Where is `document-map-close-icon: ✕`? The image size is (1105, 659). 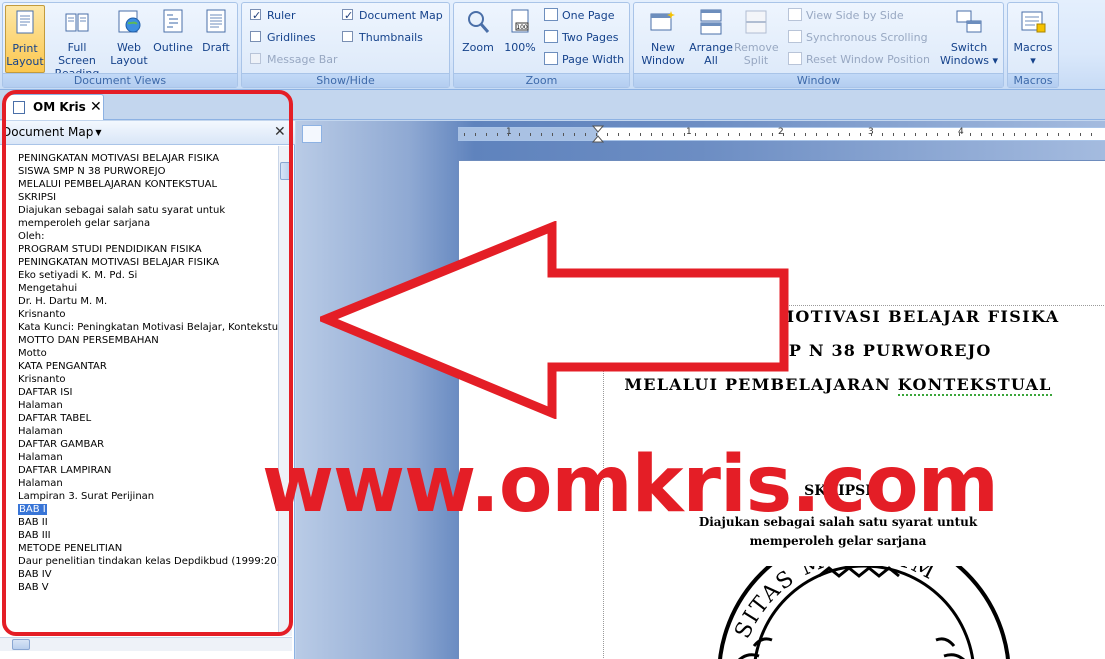 document-map-close-icon: ✕ is located at coordinates (280, 132).